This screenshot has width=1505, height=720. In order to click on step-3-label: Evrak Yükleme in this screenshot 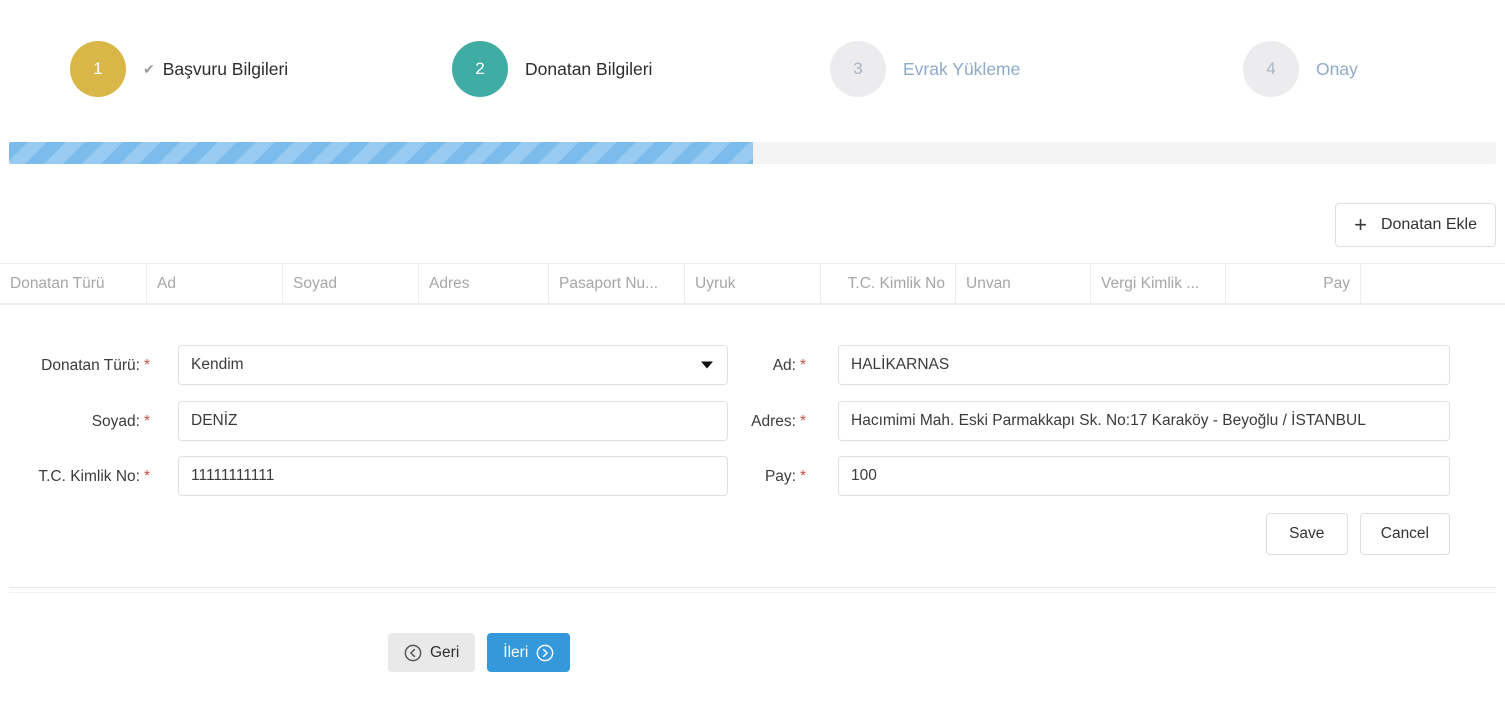, I will do `click(962, 68)`.